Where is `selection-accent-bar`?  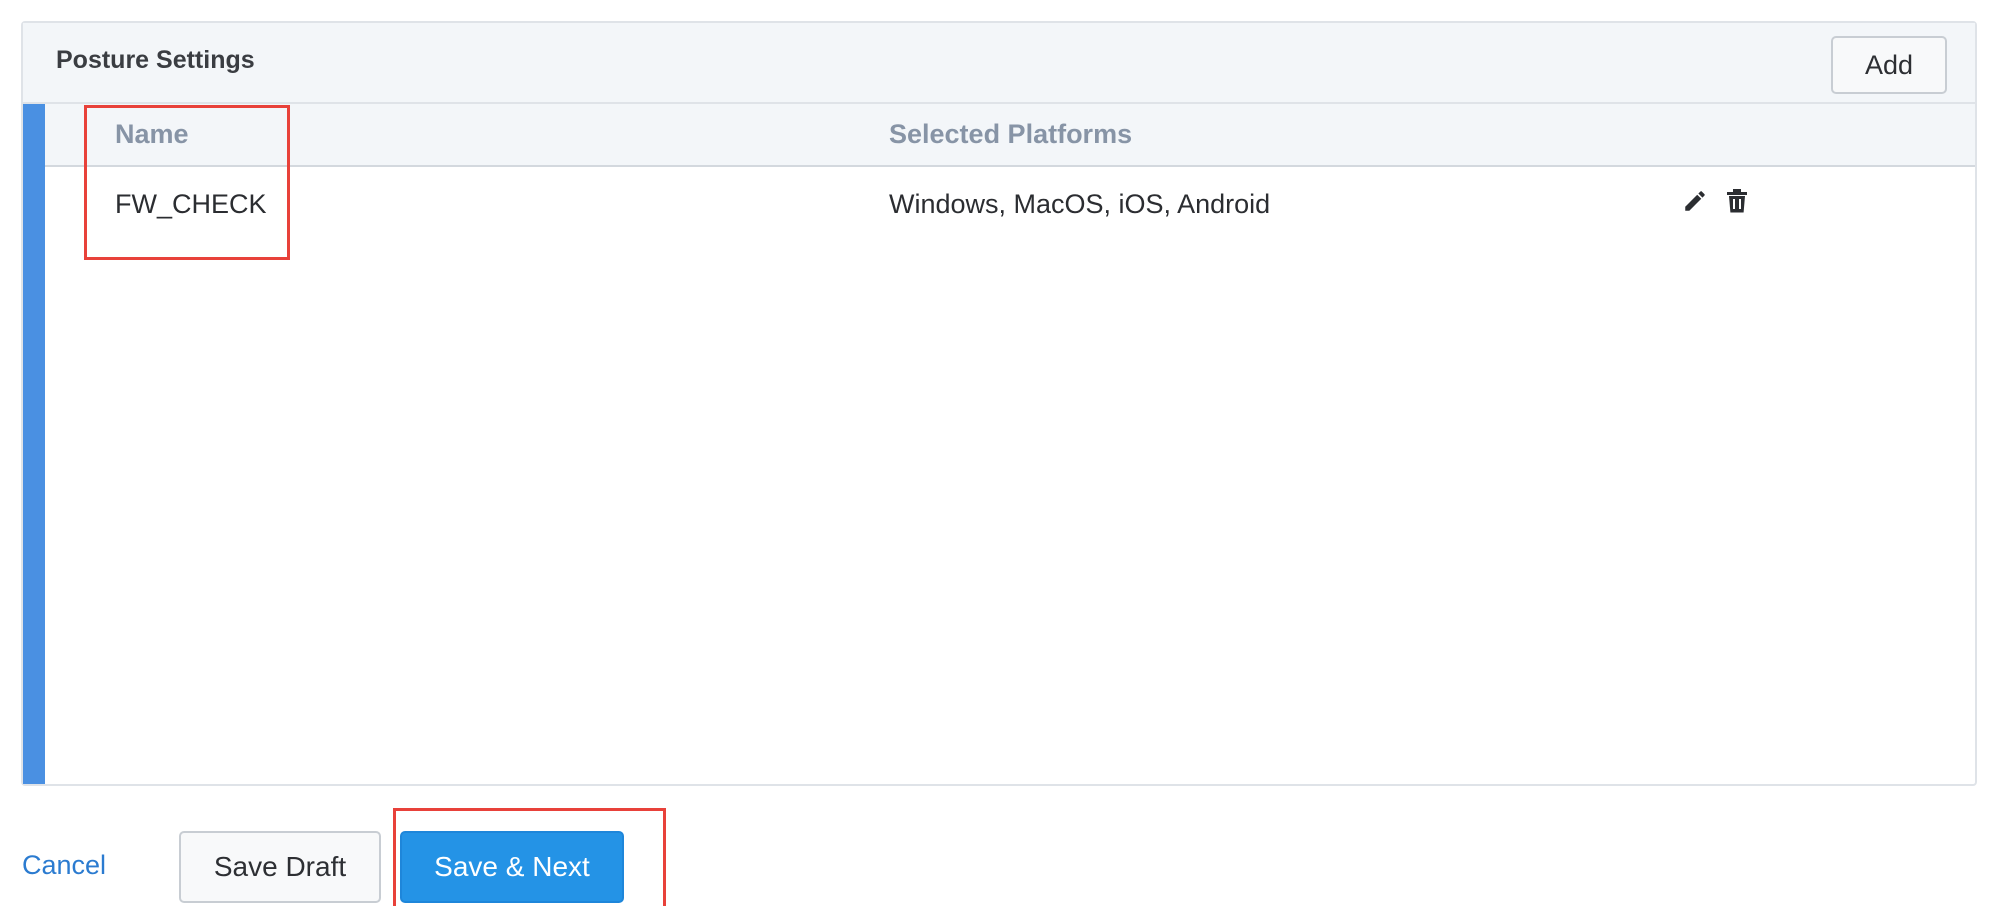 selection-accent-bar is located at coordinates (34, 444).